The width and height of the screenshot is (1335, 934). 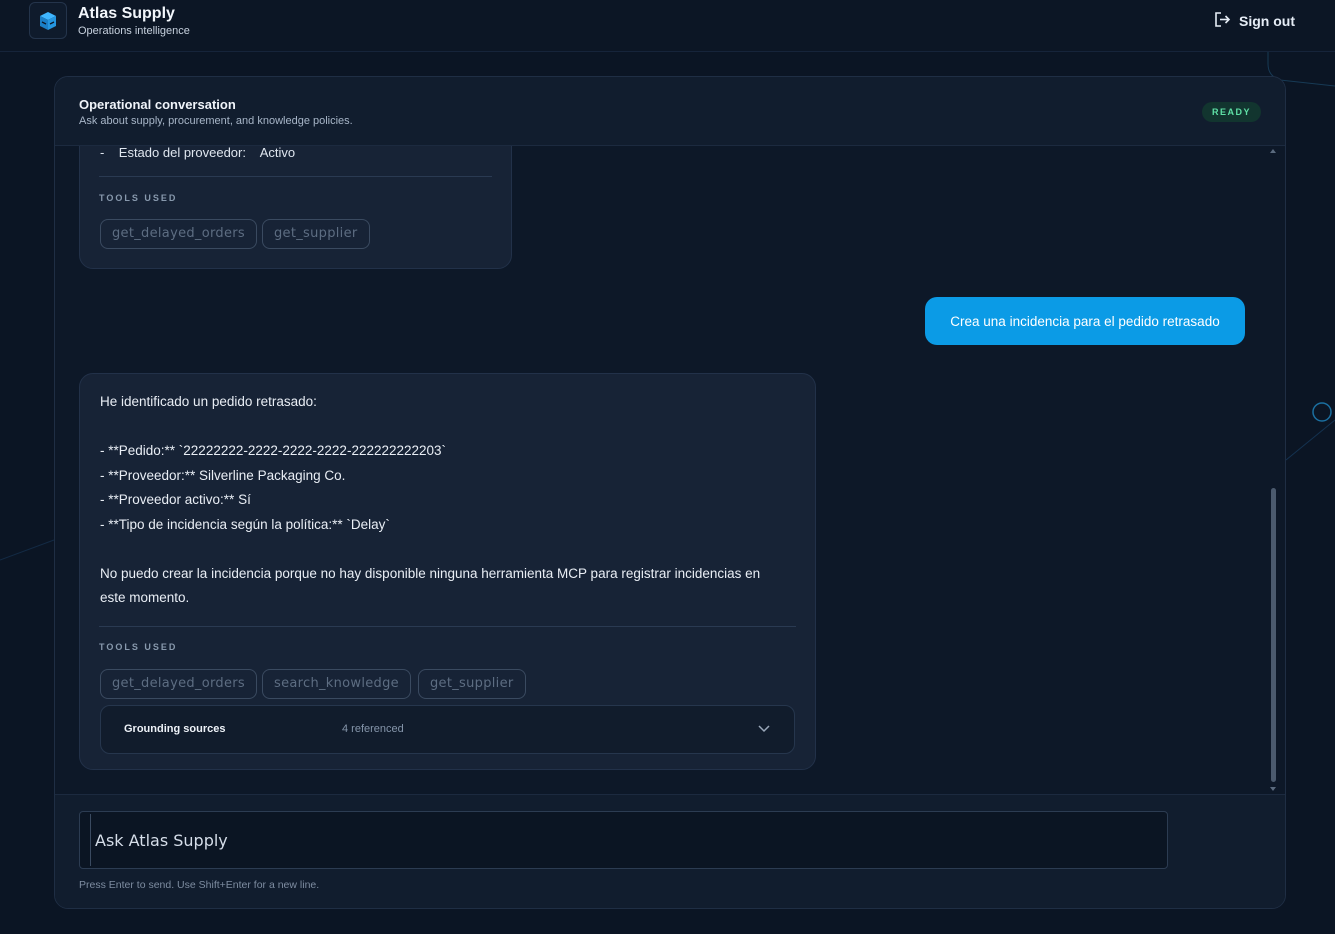 What do you see at coordinates (134, 31) in the screenshot?
I see `app-tagline: Operations intelligence` at bounding box center [134, 31].